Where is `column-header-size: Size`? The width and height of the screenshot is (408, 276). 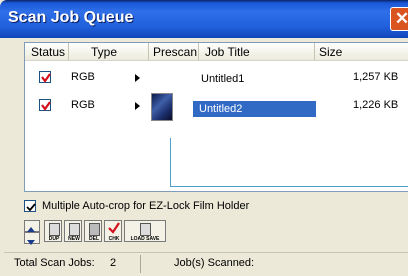
column-header-size: Size is located at coordinates (361, 52).